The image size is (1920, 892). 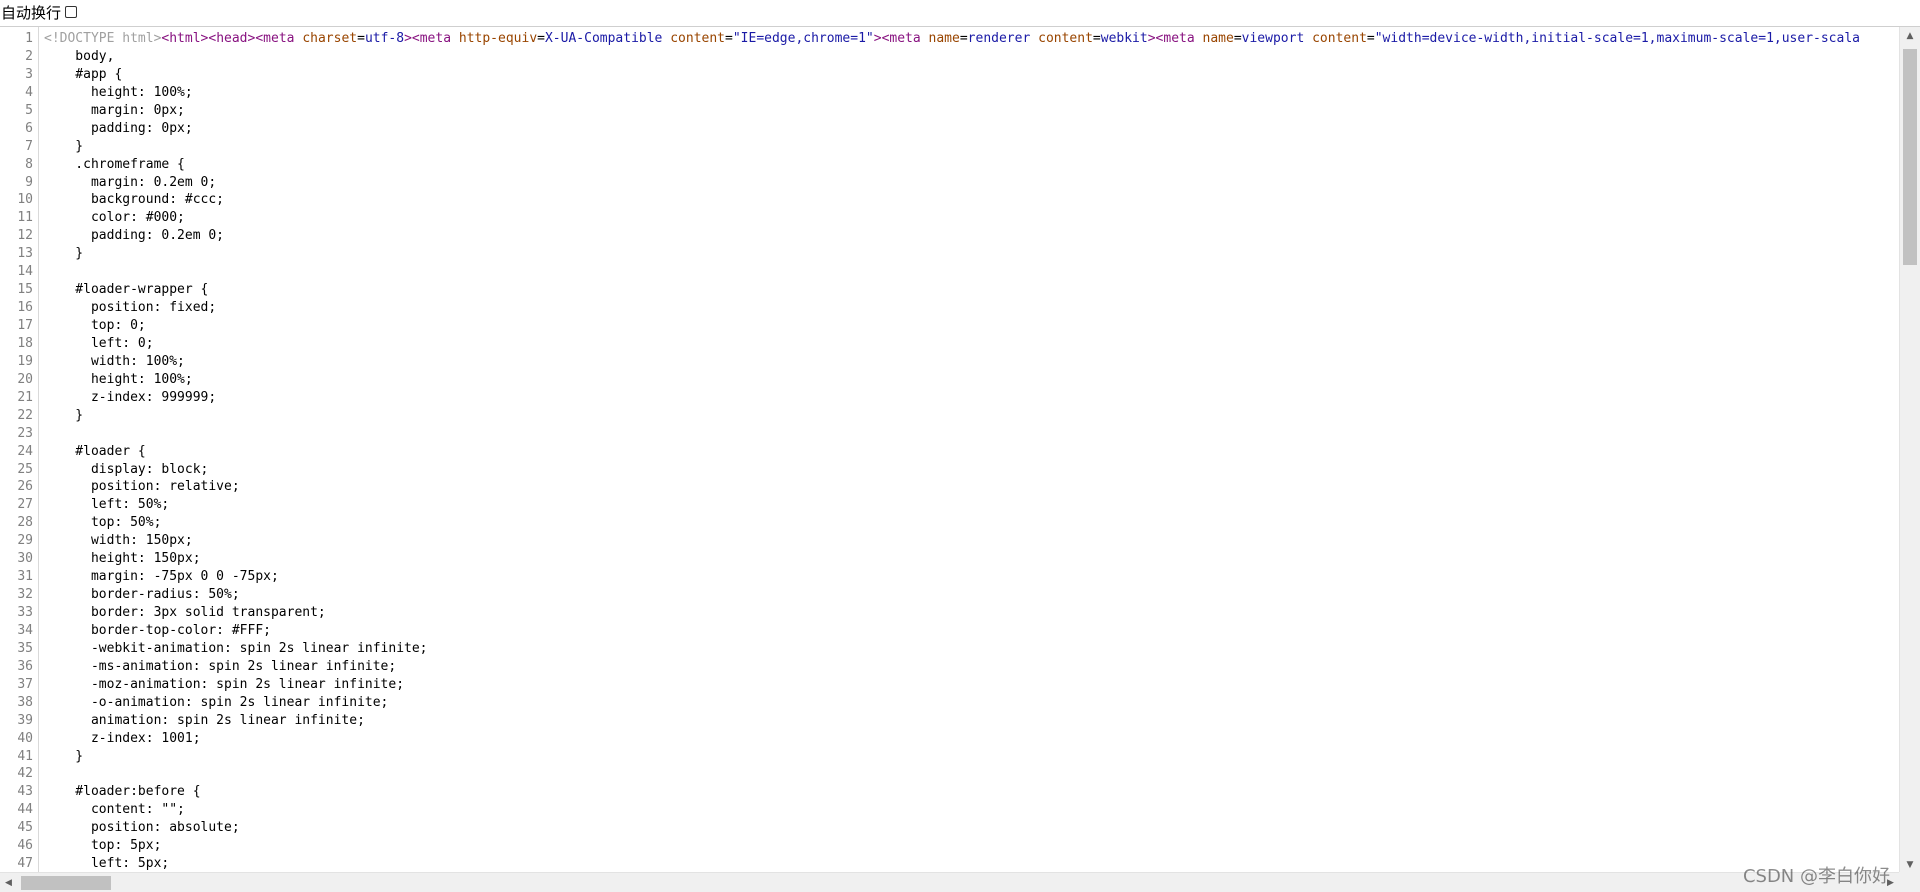 I want to click on code-token: #loader-wrapper {, so click(x=126, y=290).